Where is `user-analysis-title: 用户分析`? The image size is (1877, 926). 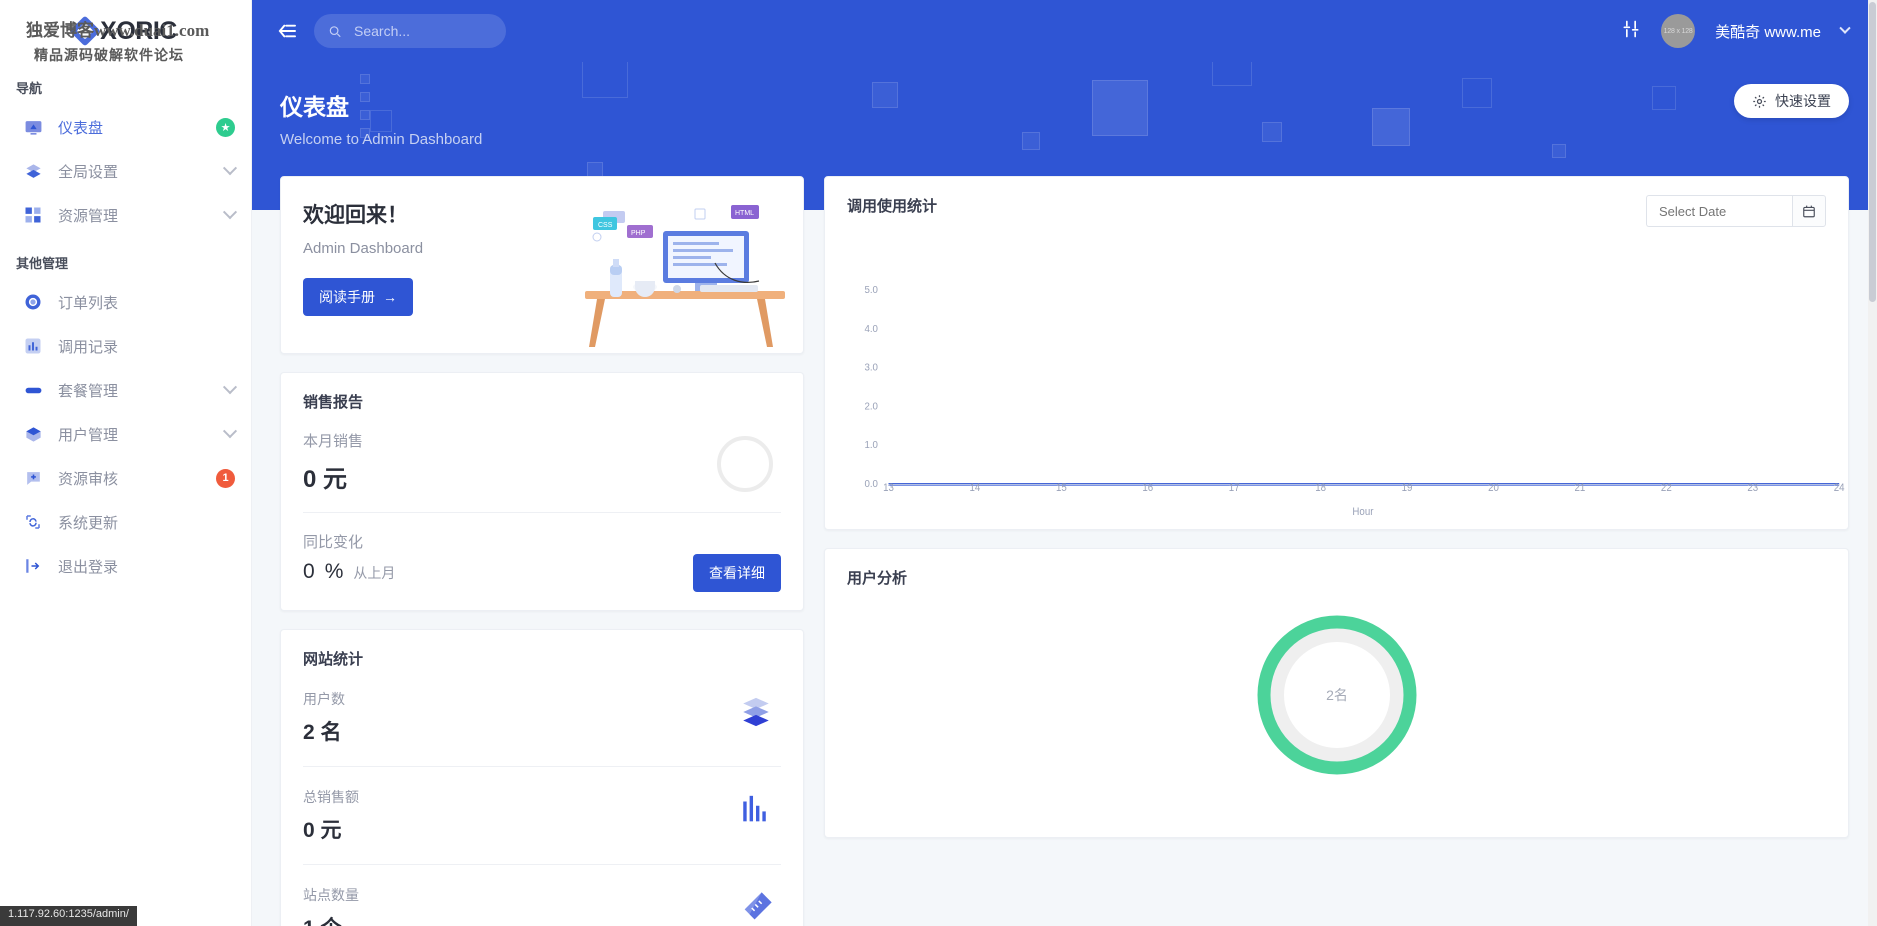 user-analysis-title: 用户分析 is located at coordinates (877, 578).